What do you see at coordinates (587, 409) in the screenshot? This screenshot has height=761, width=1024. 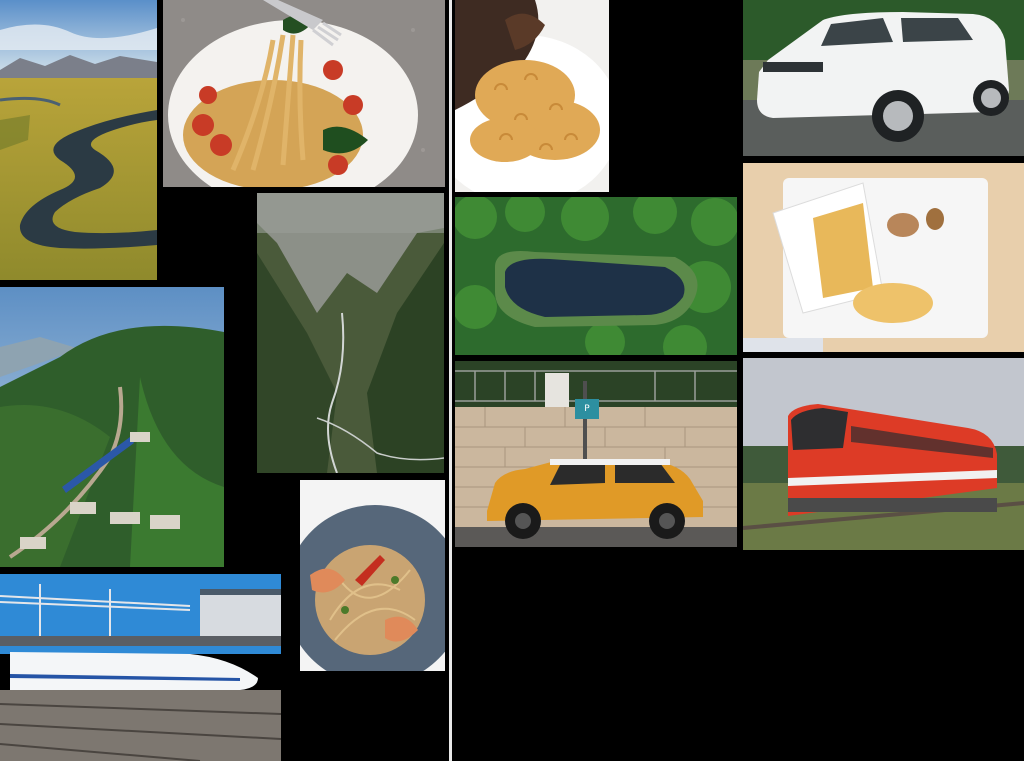 I see `parking-sign: P` at bounding box center [587, 409].